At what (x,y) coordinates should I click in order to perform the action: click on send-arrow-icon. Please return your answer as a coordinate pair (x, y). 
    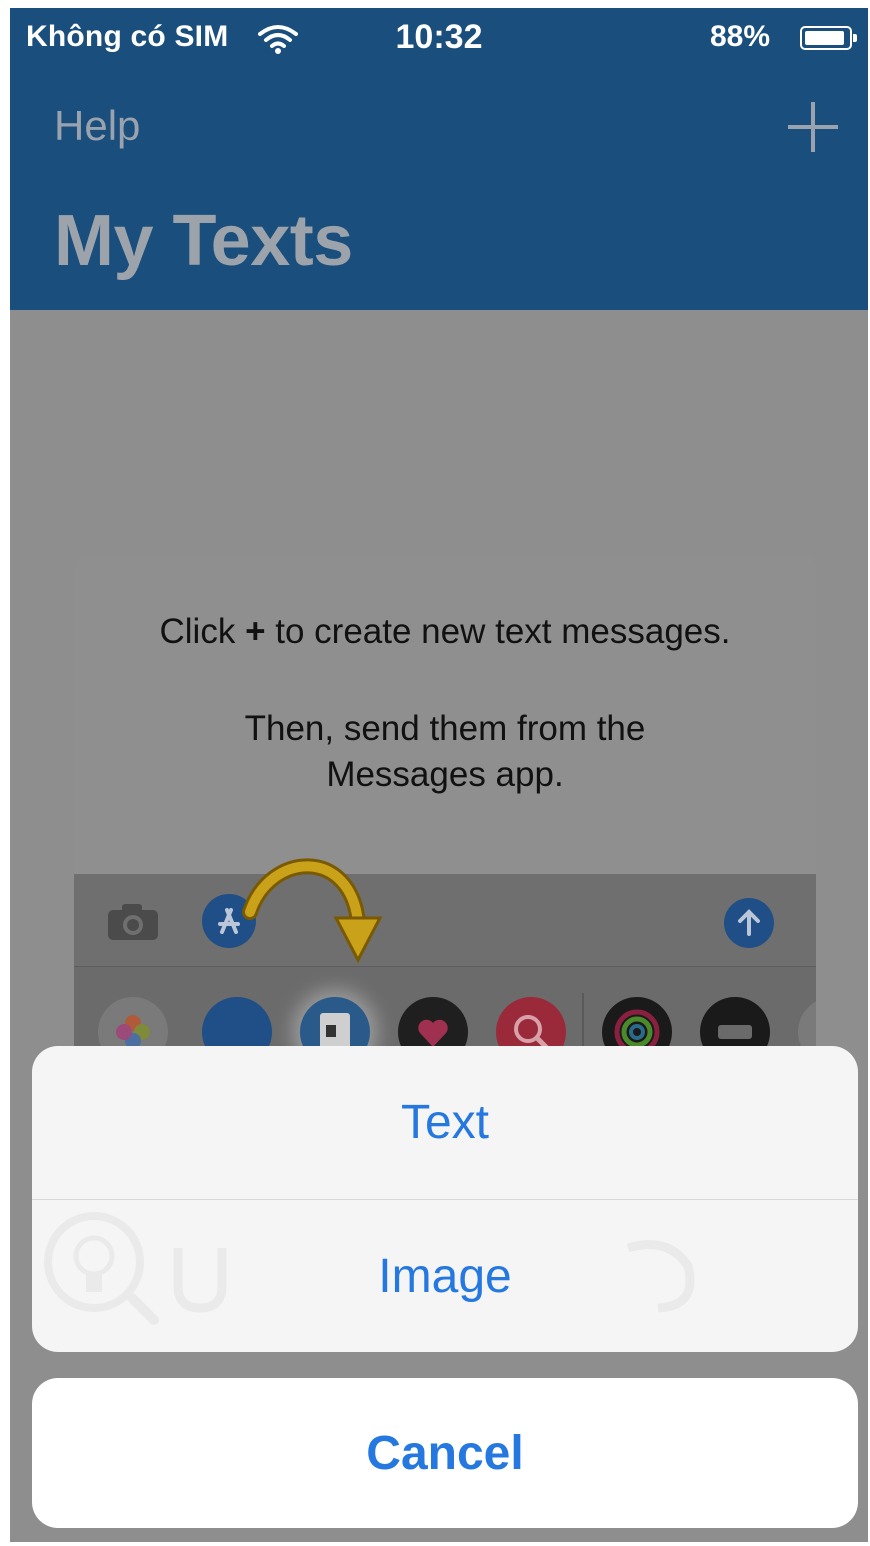
    Looking at the image, I should click on (749, 923).